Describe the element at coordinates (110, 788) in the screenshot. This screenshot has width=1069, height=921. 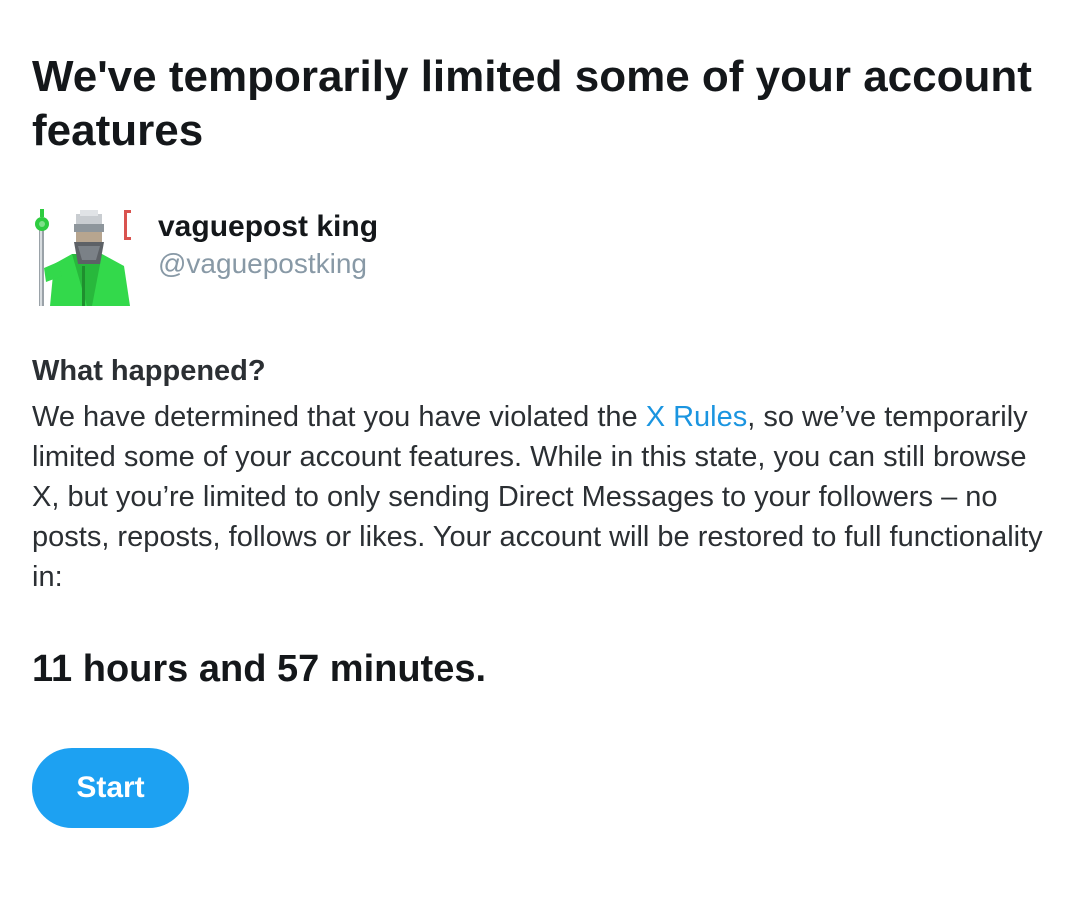
I see `start-button: Start` at that location.